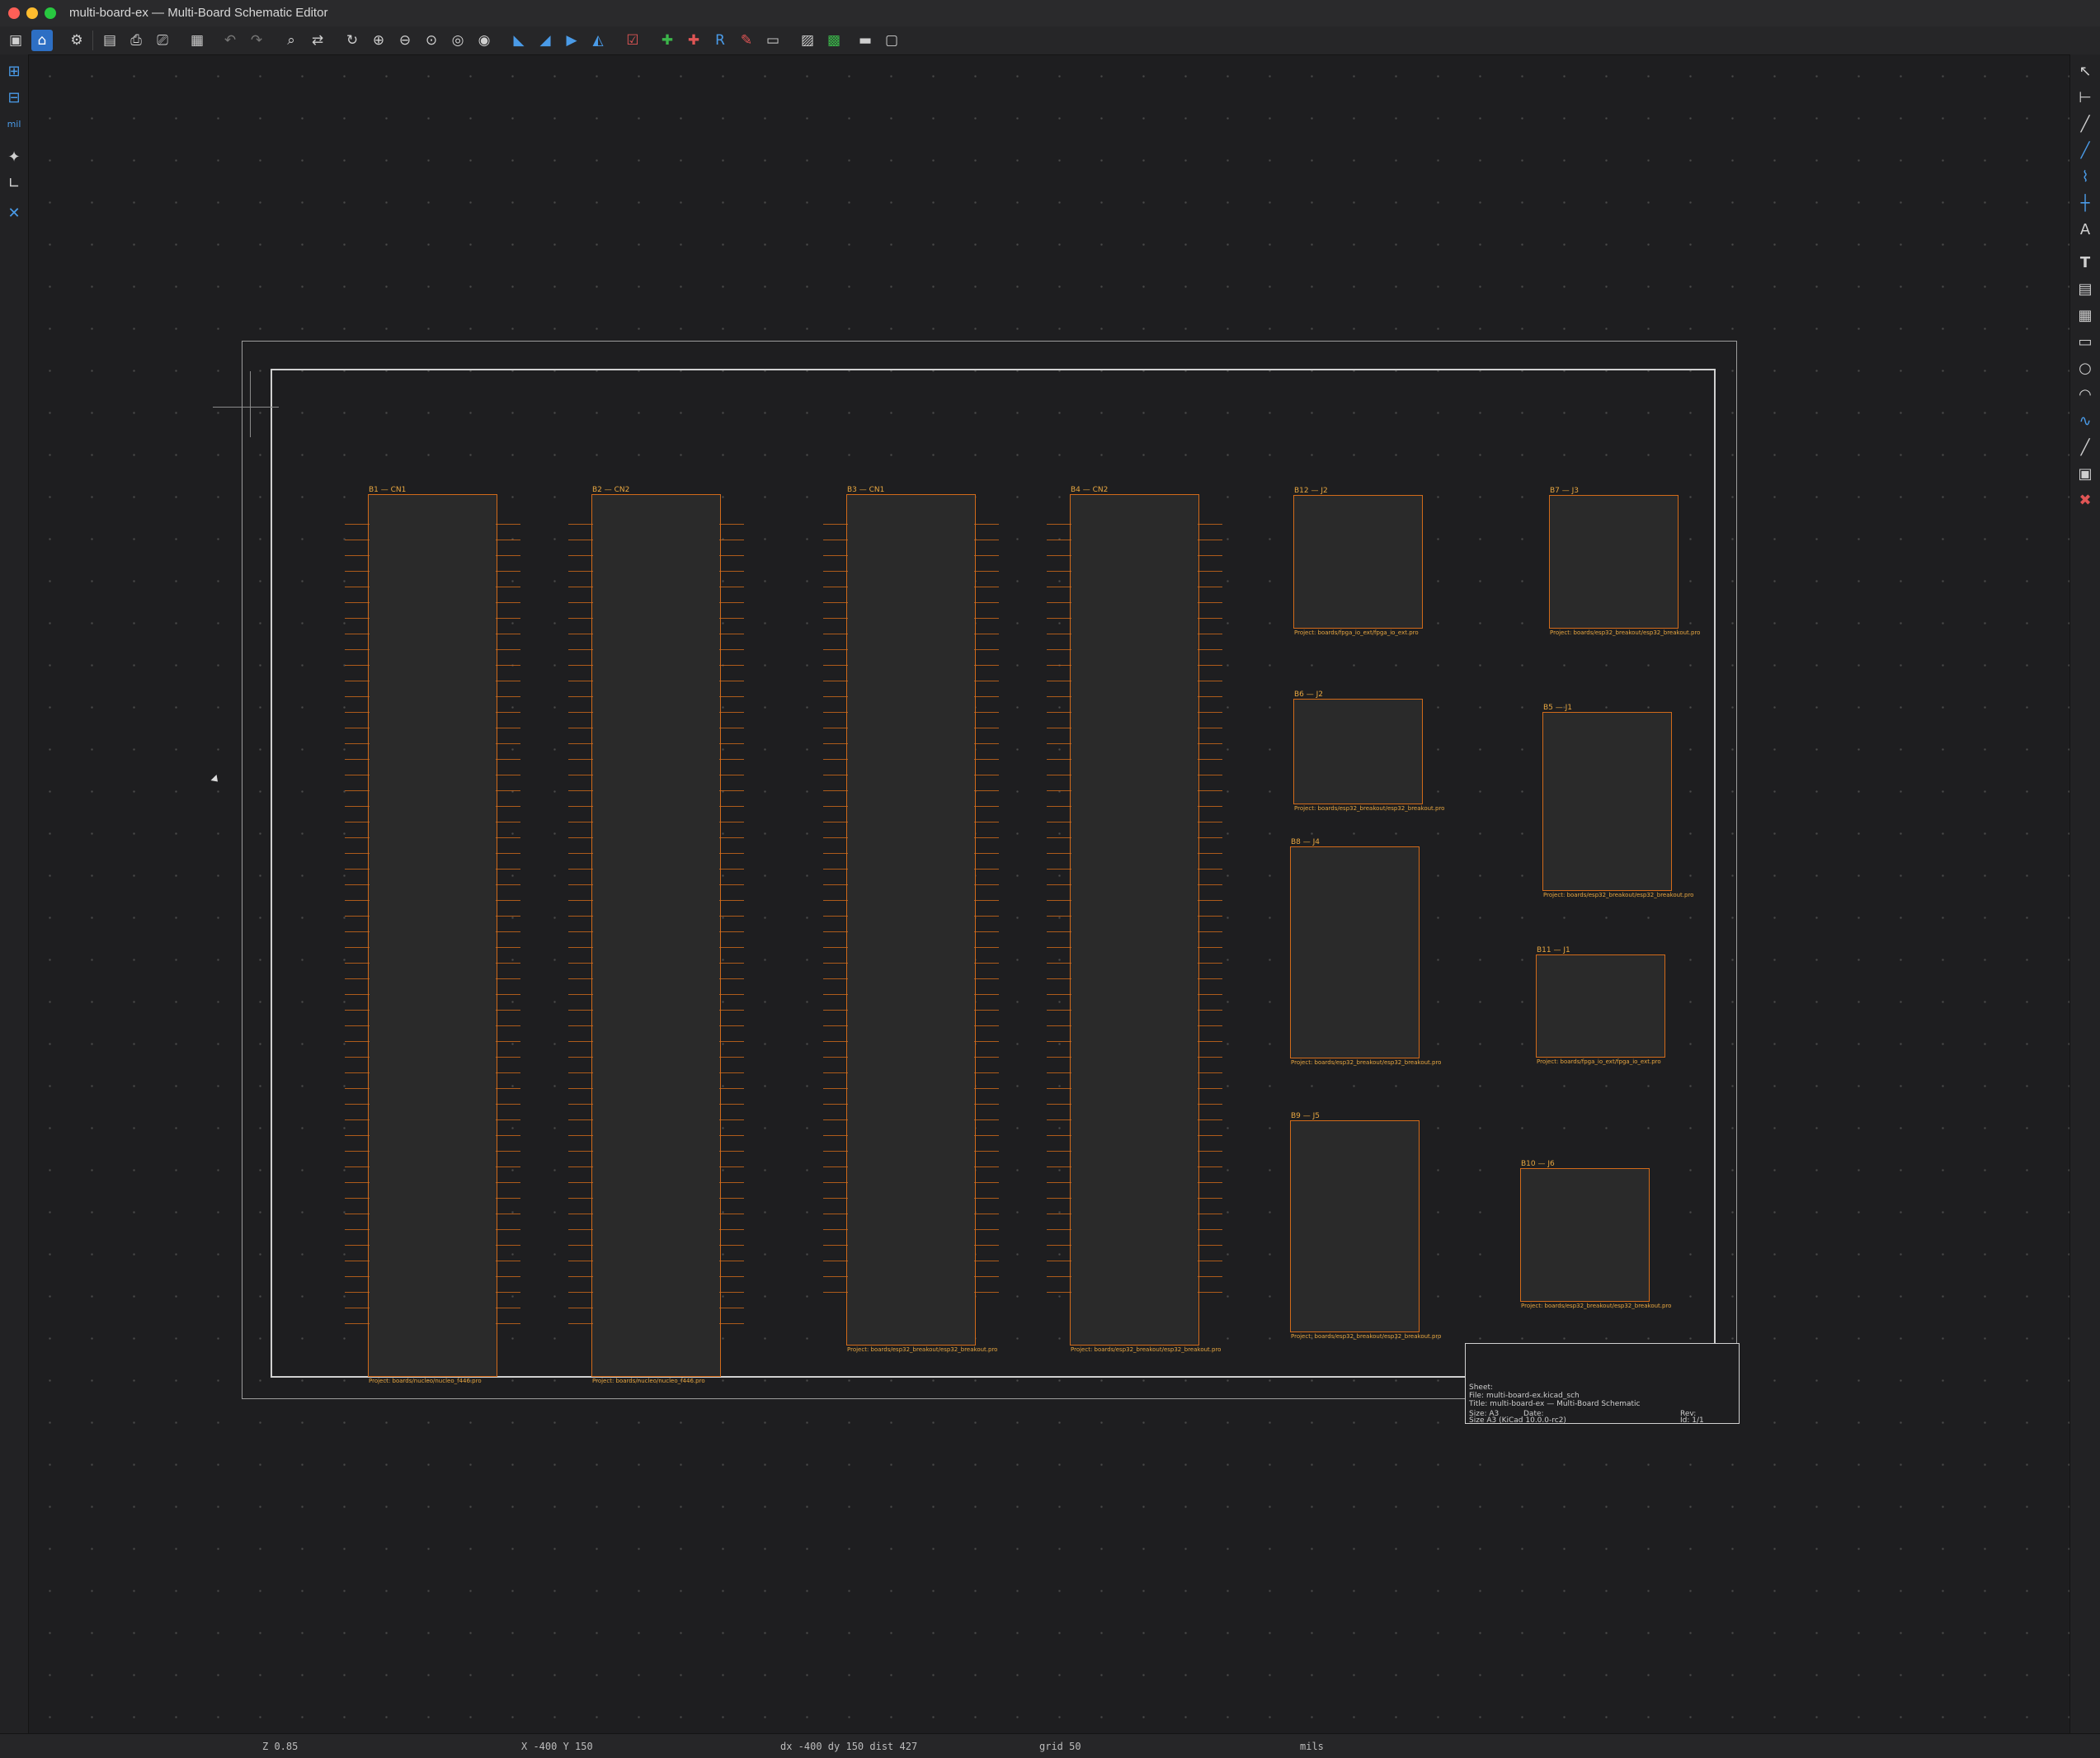 The width and height of the screenshot is (2100, 1758). I want to click on textbox-icon: ▤, so click(2085, 288).